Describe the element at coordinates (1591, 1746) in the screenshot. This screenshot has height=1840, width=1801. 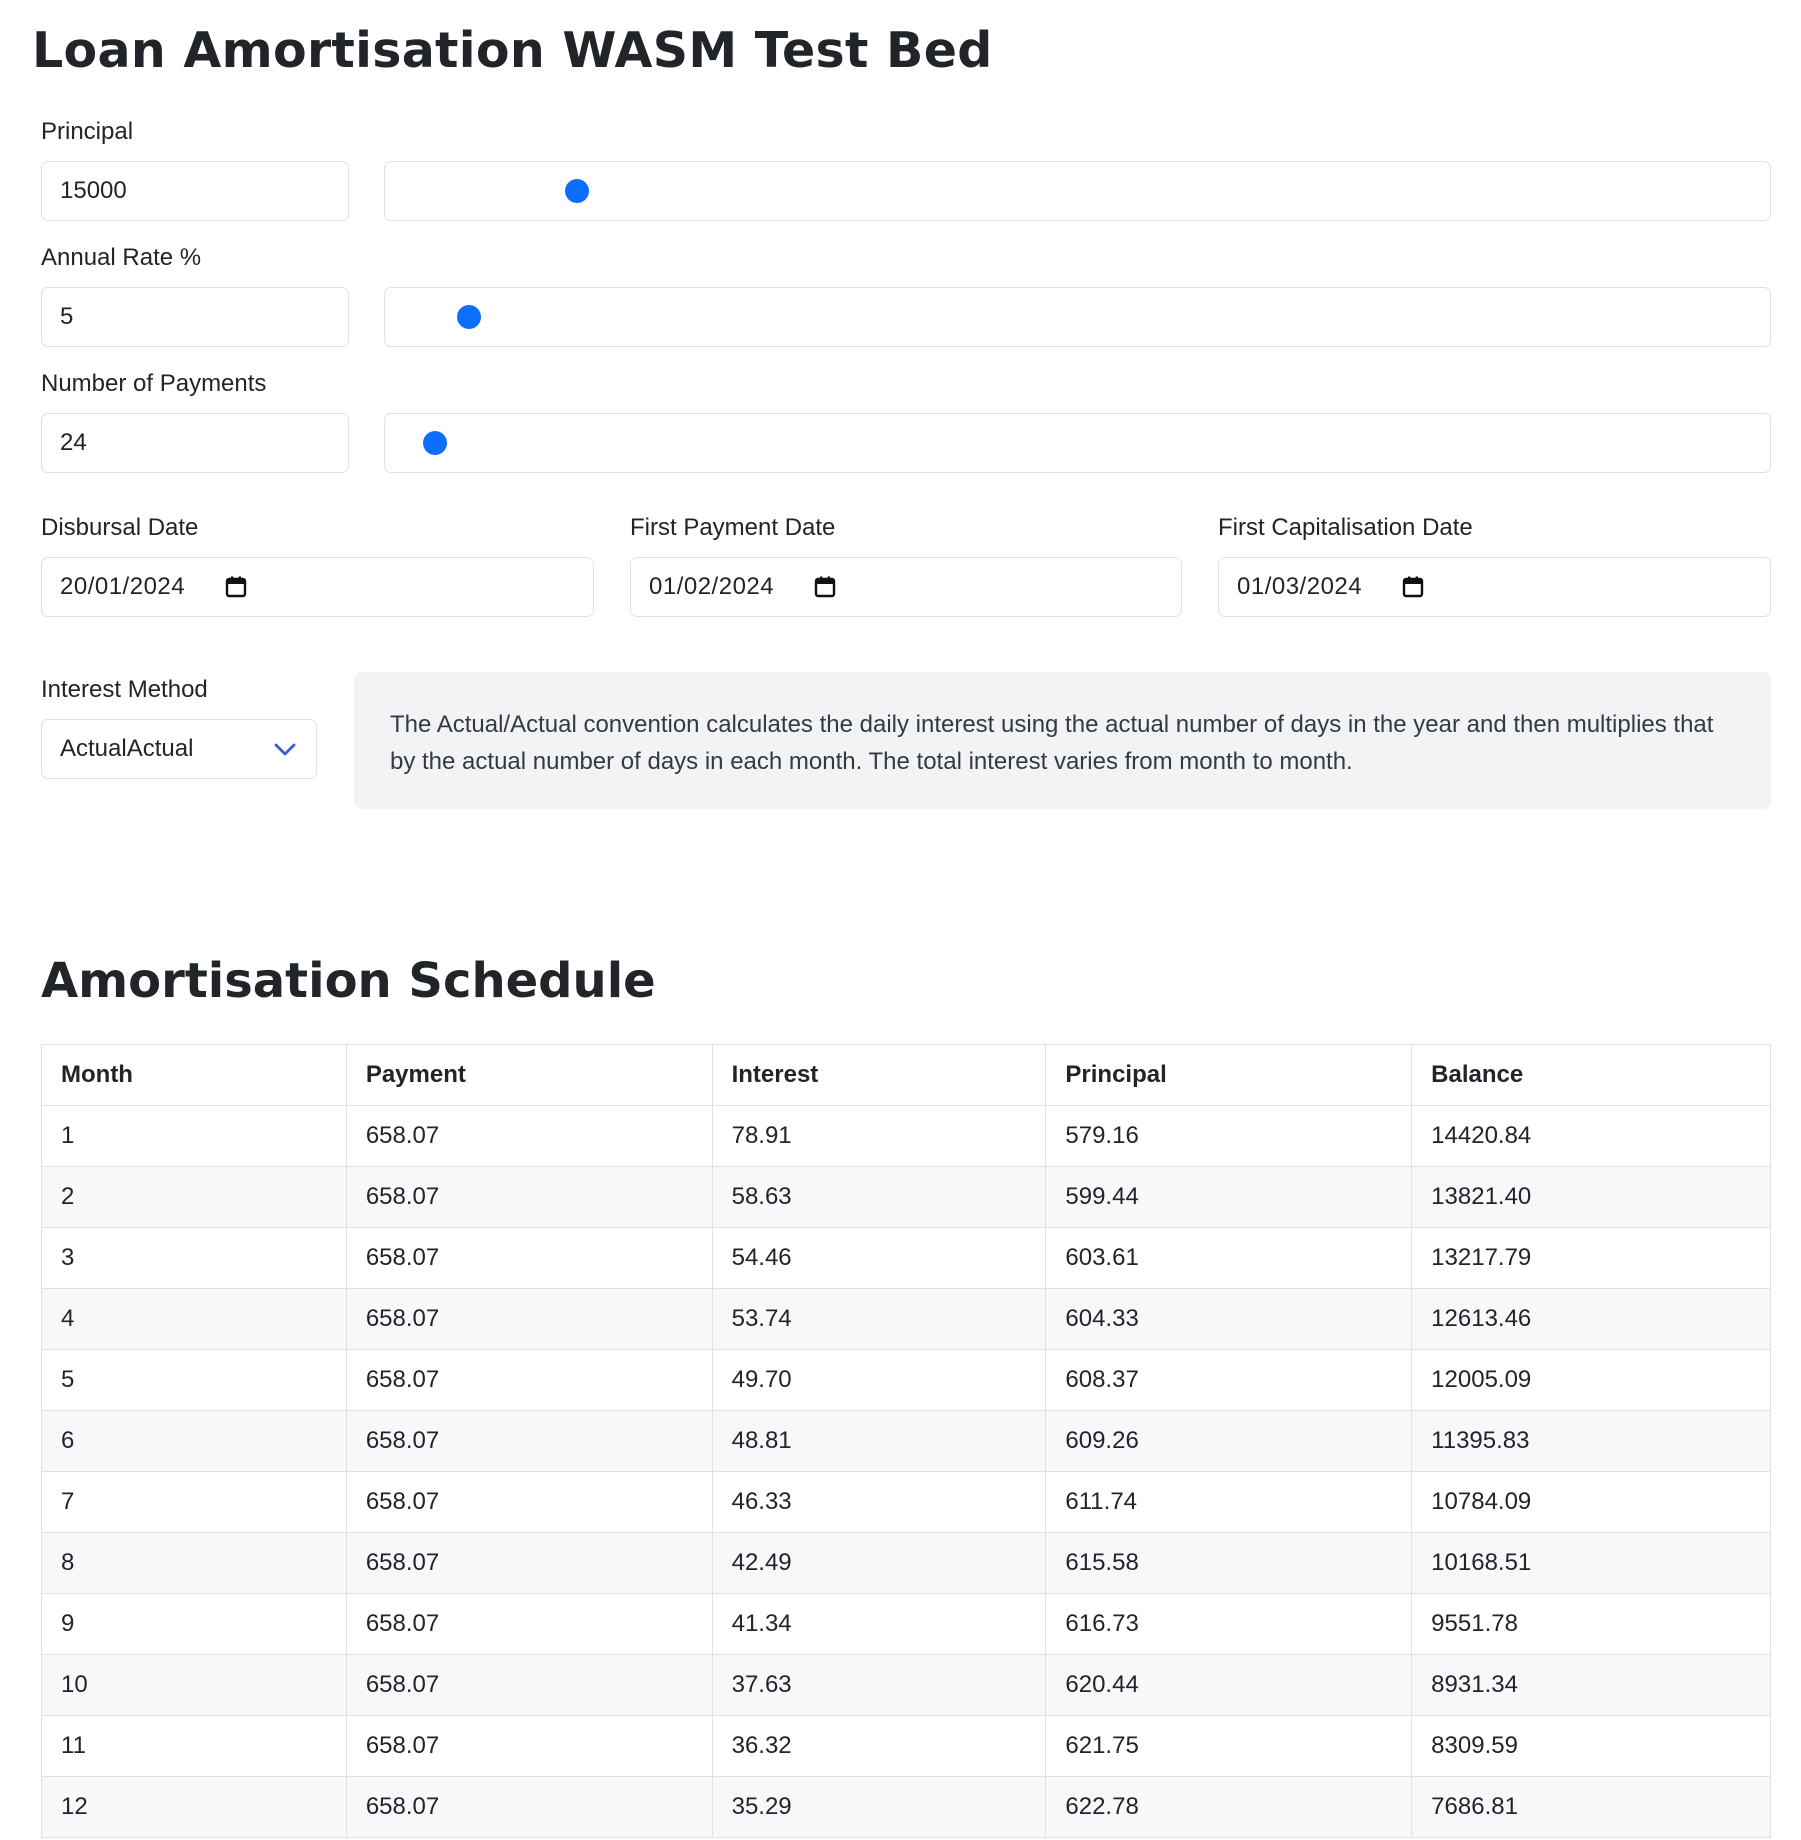
I see `cell-balance: 8309.59` at that location.